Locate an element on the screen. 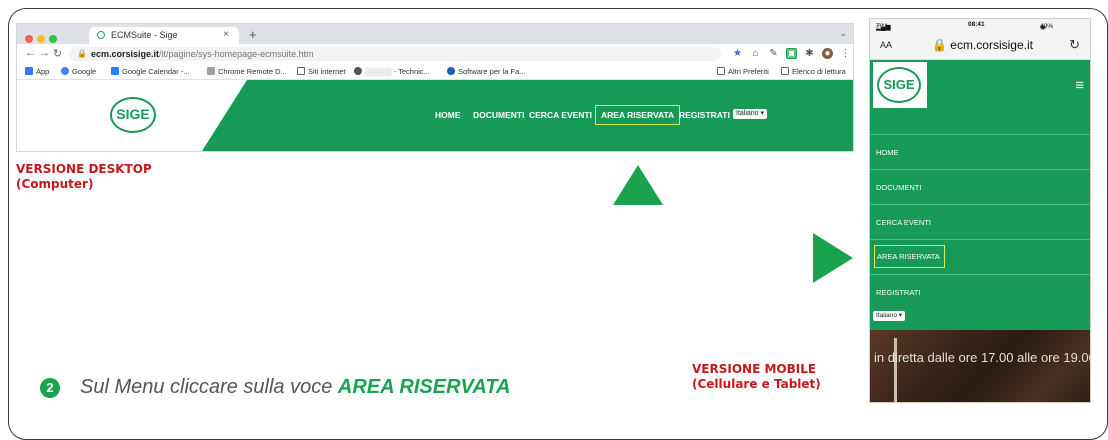 This screenshot has height=440, width=1108. desktop-version-label: VERSIONE DESKTOP (Computer) is located at coordinates (84, 177).